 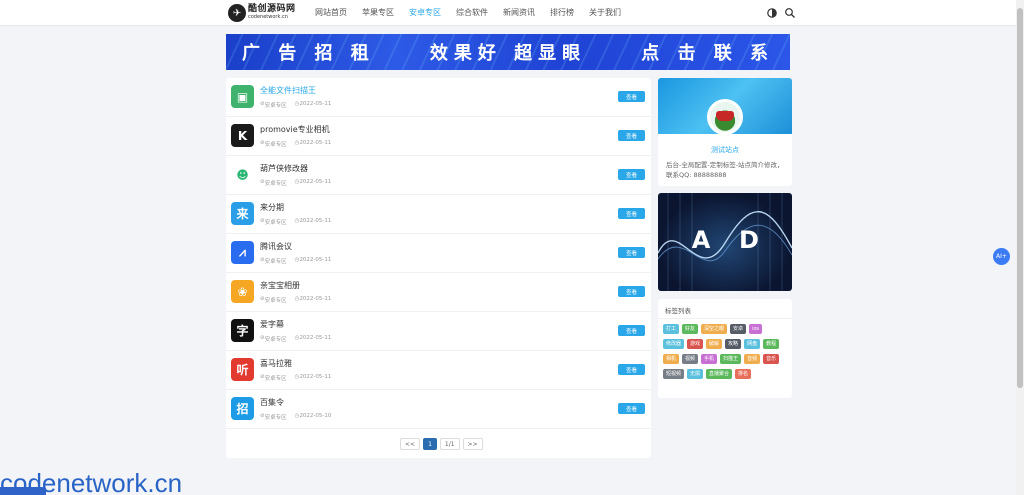 I want to click on app-list-item: ⩘ 腾讯会议 ⊘ 安卓专区 ◷ 2022-05-11 查看, so click(x=438, y=253).